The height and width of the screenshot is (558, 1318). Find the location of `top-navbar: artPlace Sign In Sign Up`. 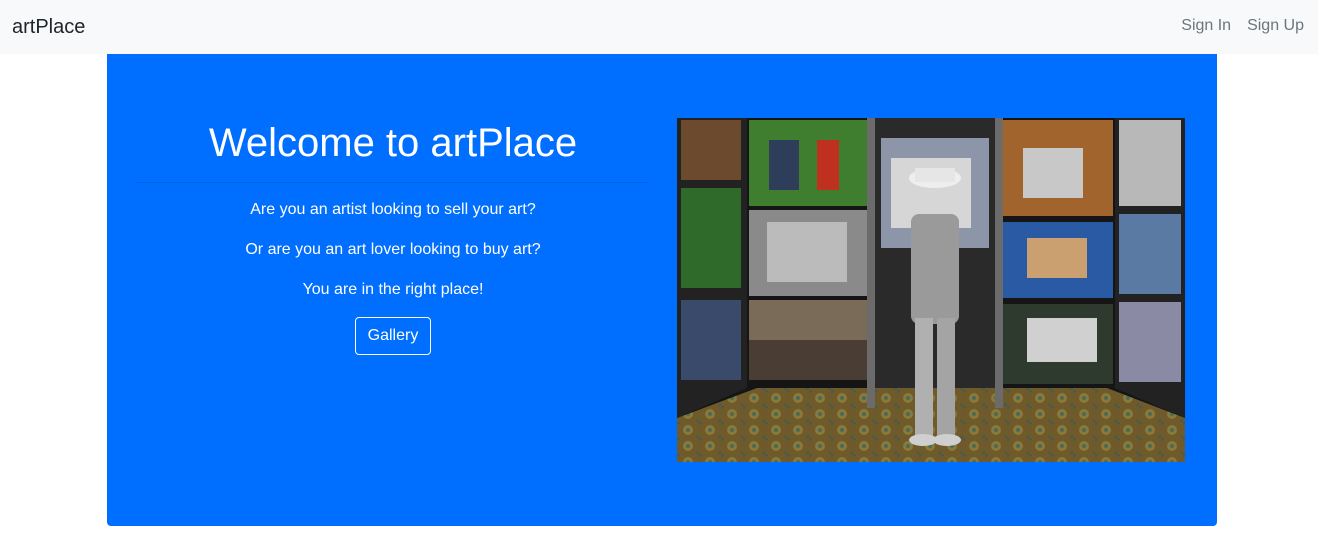

top-navbar: artPlace Sign In Sign Up is located at coordinates (659, 27).